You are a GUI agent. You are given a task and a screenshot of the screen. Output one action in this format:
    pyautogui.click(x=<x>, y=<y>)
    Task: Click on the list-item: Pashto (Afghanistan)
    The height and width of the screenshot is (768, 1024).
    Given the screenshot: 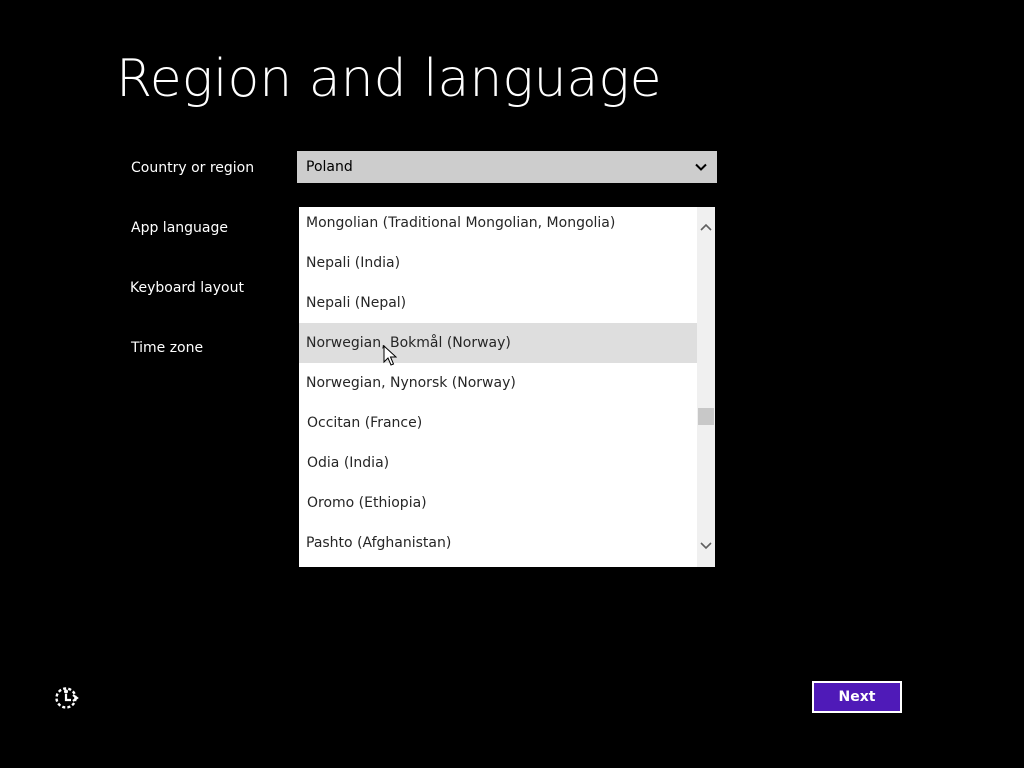 What is the action you would take?
    pyautogui.click(x=498, y=543)
    